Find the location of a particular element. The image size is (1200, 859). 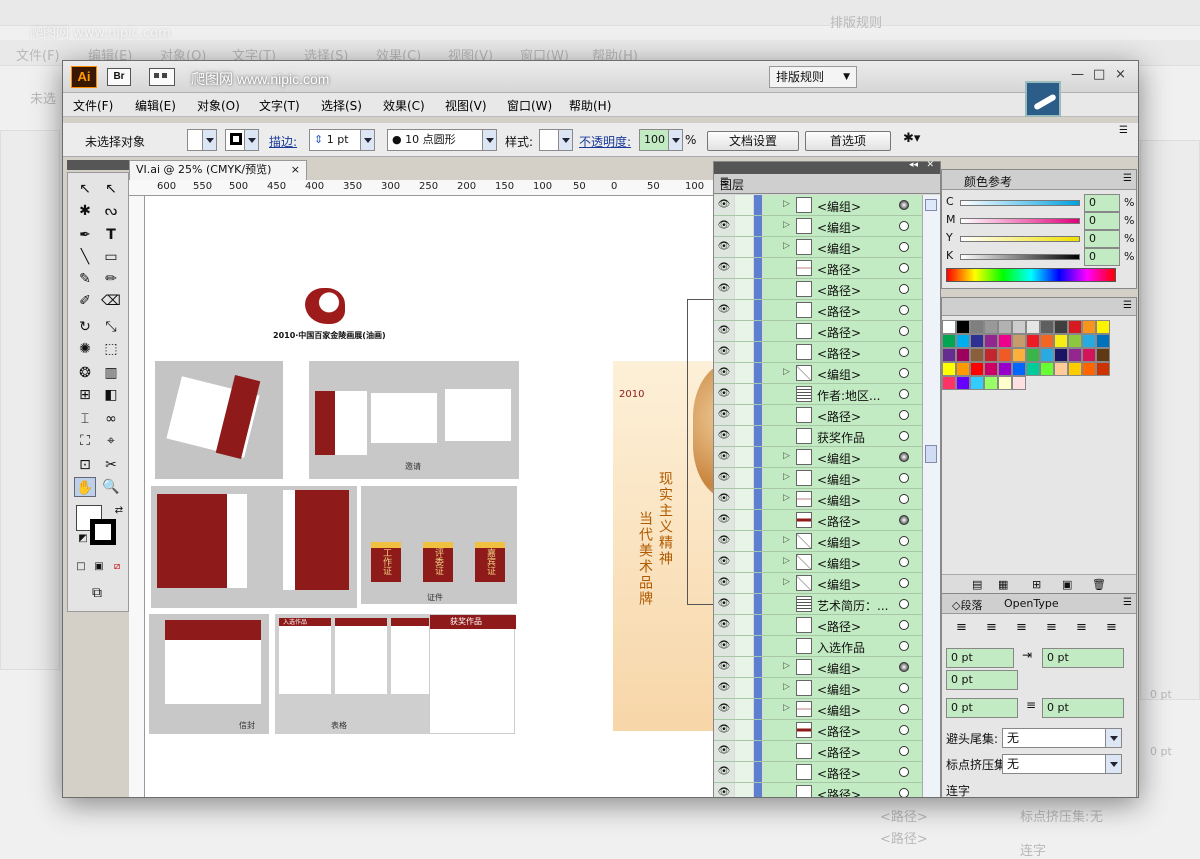

menu-window: 窗口(W) is located at coordinates (529, 105).